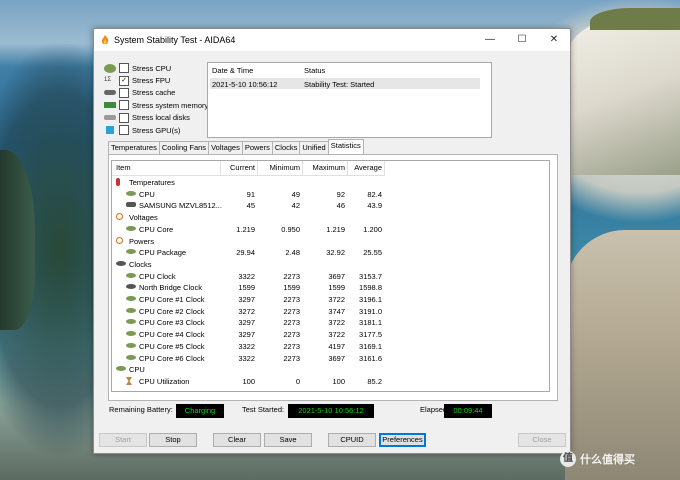  What do you see at coordinates (263, 409) in the screenshot?
I see `test-started-label: Test Started:` at bounding box center [263, 409].